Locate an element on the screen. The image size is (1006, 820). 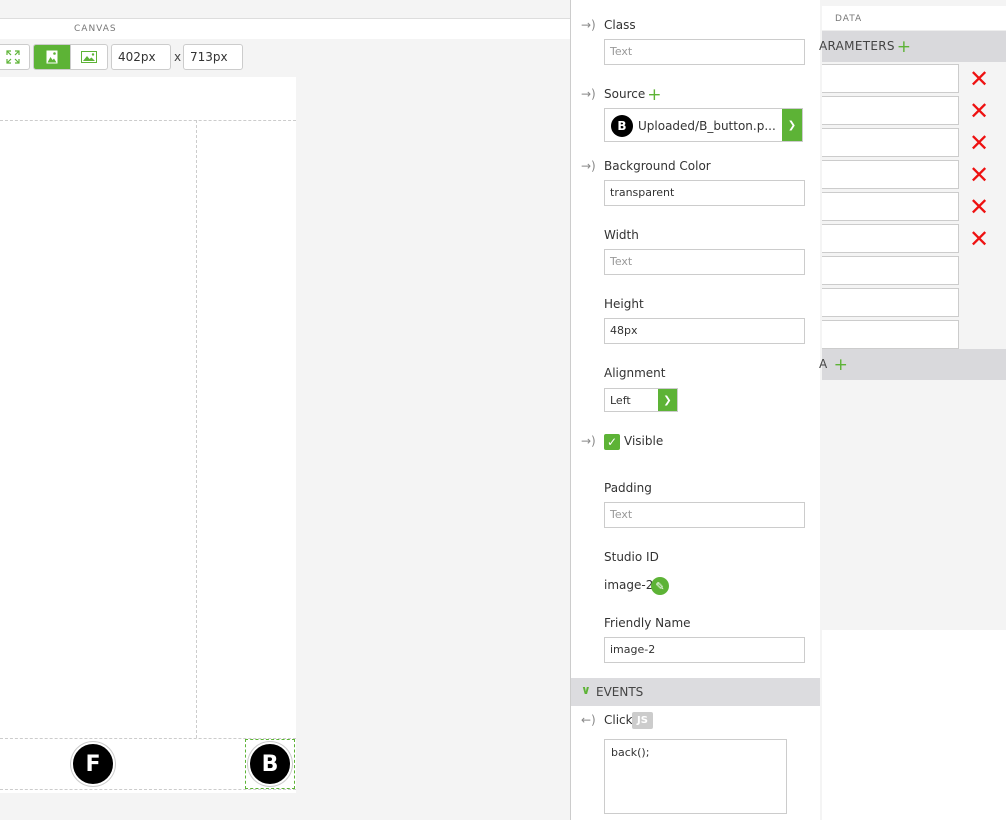
data-header: DATA is located at coordinates (914, 18).